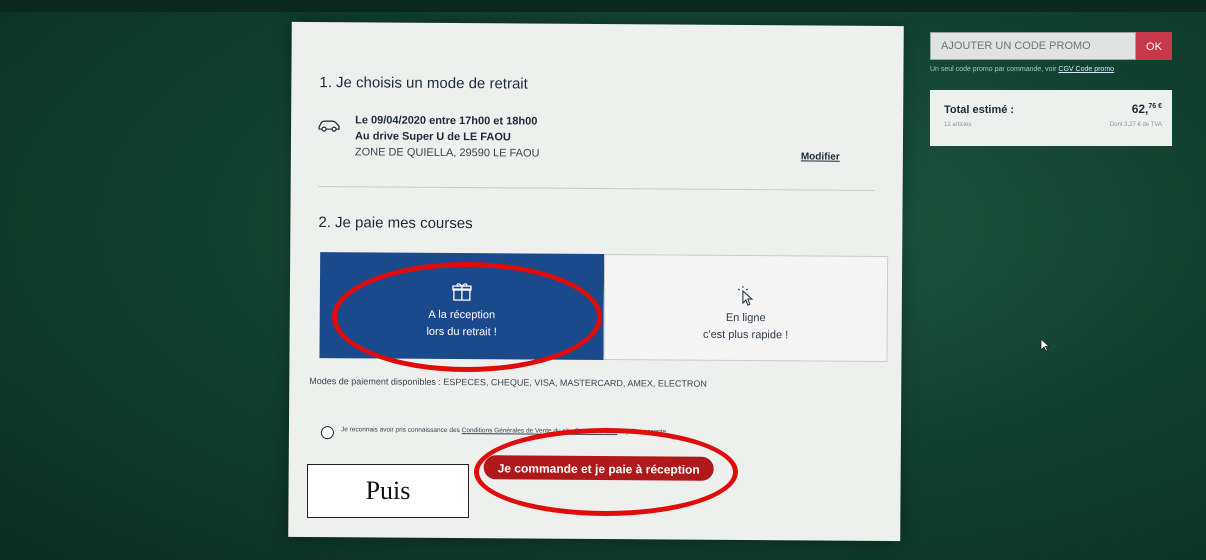 The image size is (1206, 560). Describe the element at coordinates (432, 137) in the screenshot. I see `pickup-store: Au drive Super U de LE FAOU` at that location.